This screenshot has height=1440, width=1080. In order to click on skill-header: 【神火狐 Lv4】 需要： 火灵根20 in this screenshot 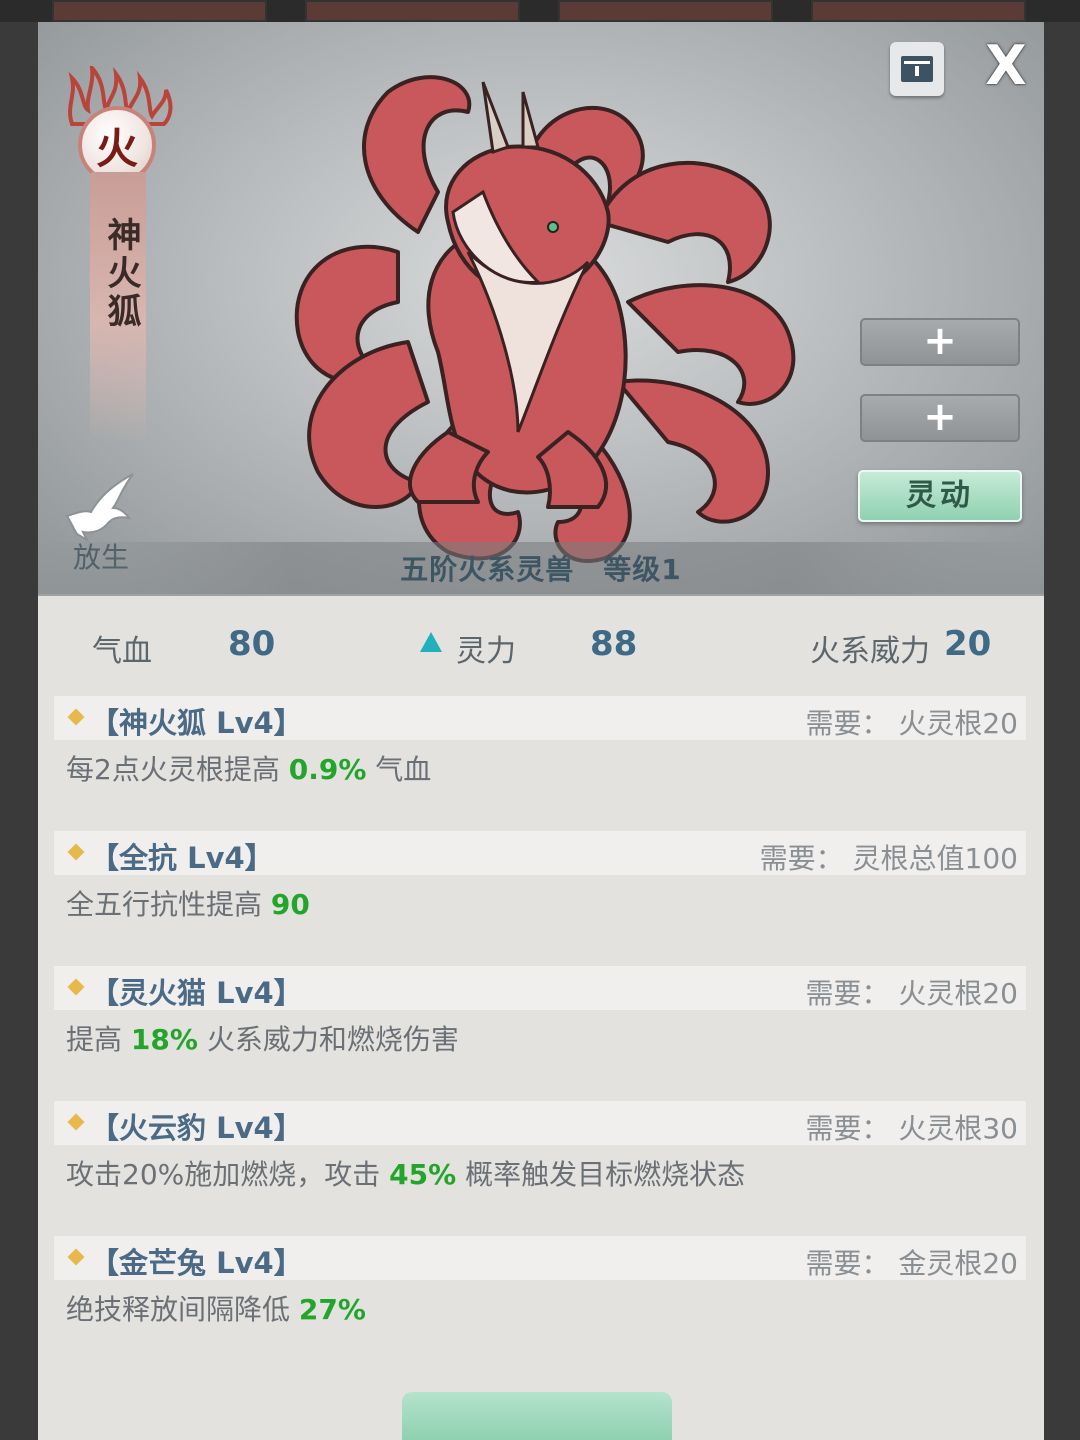, I will do `click(540, 718)`.